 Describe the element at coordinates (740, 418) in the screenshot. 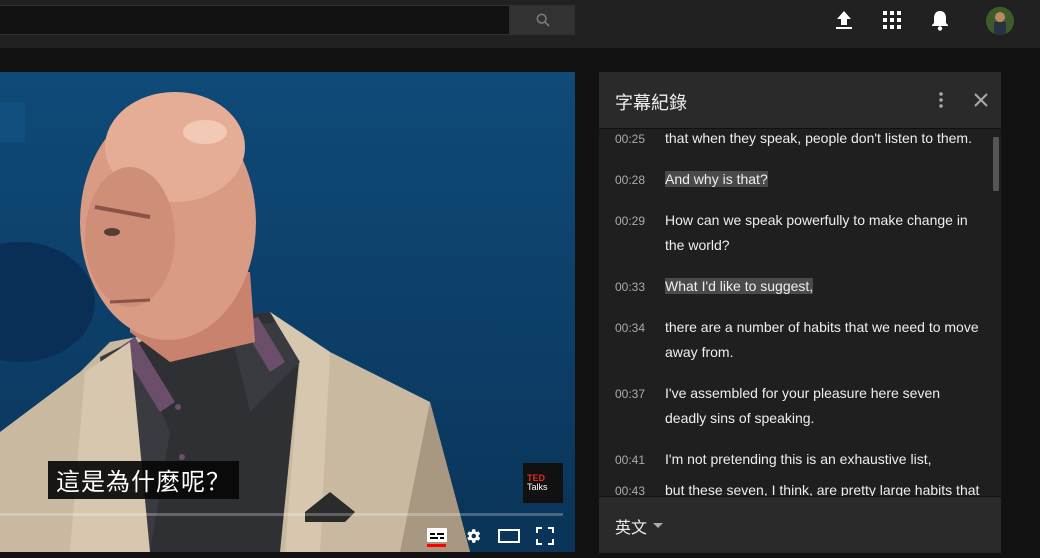

I see `cue-line: deadly sins of speaking.` at that location.